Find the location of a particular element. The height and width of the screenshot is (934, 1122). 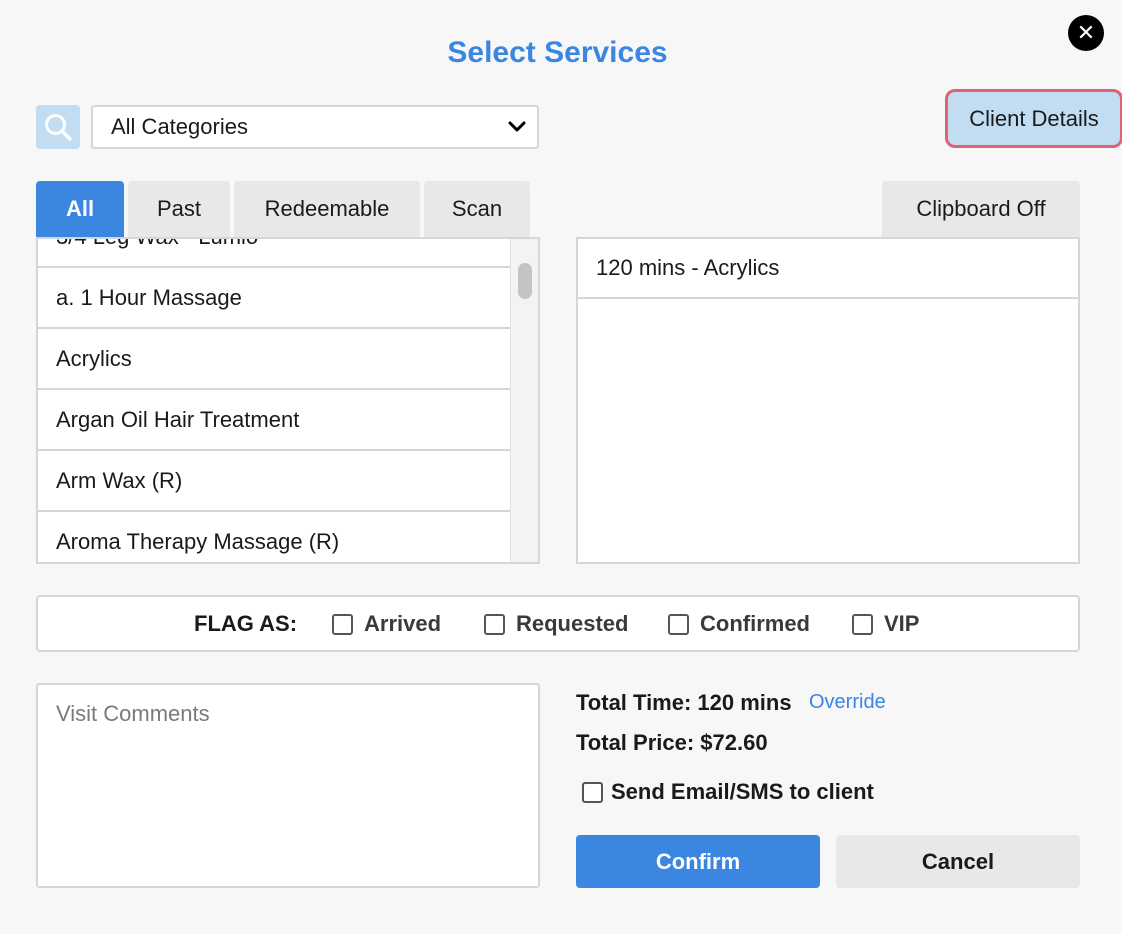

visit-comments-placeholder: Visit Comments is located at coordinates (133, 713).